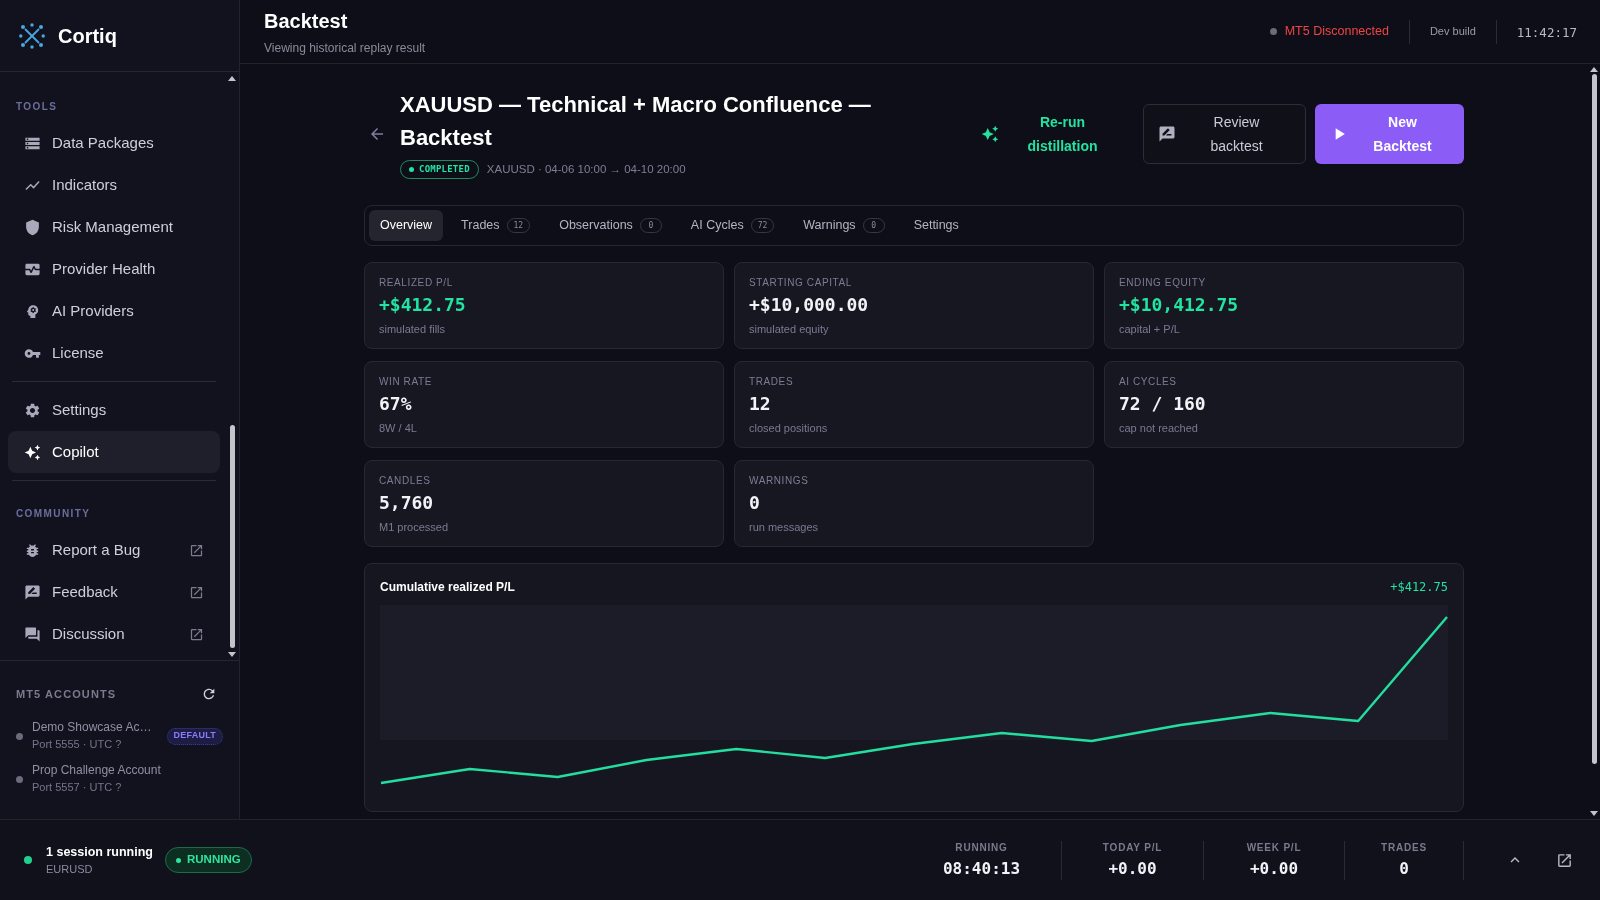  What do you see at coordinates (784, 527) in the screenshot?
I see `stat-note: run messages` at bounding box center [784, 527].